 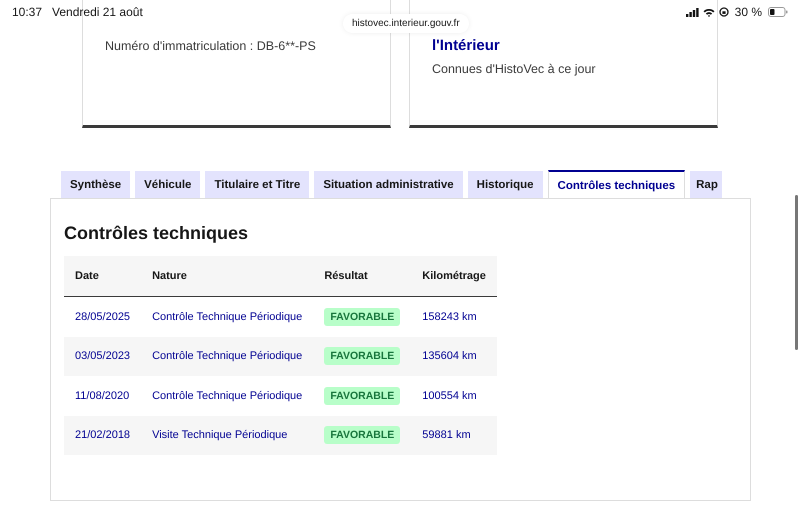 I want to click on battery-icon, so click(x=778, y=12).